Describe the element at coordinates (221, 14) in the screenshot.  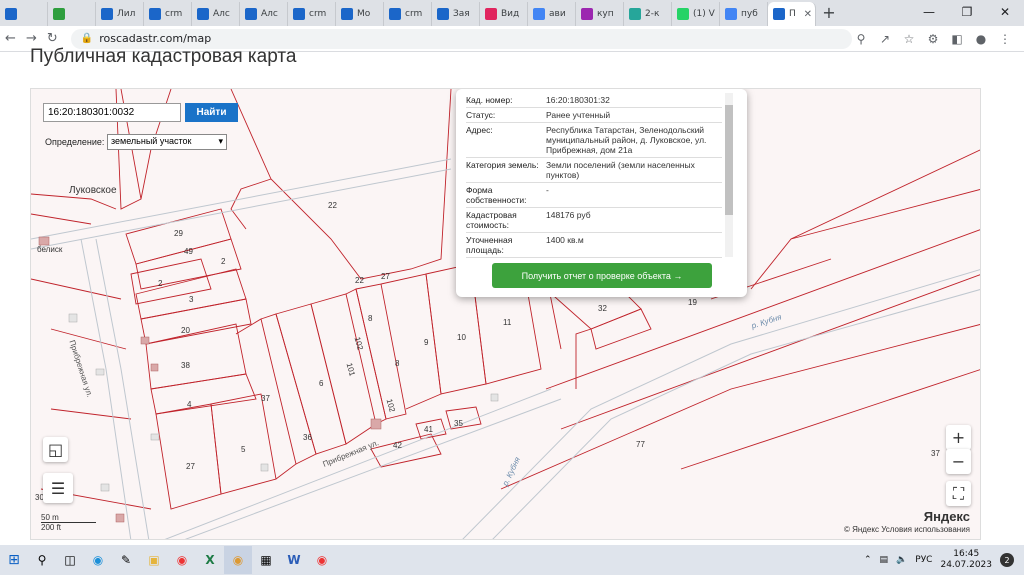
I see `tab-label: Алс` at that location.